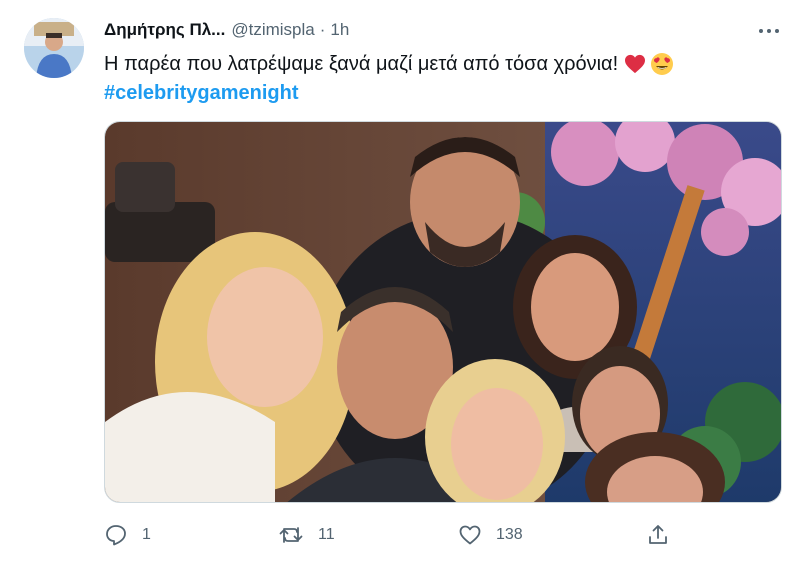 This screenshot has height=569, width=800. Describe the element at coordinates (127, 535) in the screenshot. I see `reply-button: 1` at that location.